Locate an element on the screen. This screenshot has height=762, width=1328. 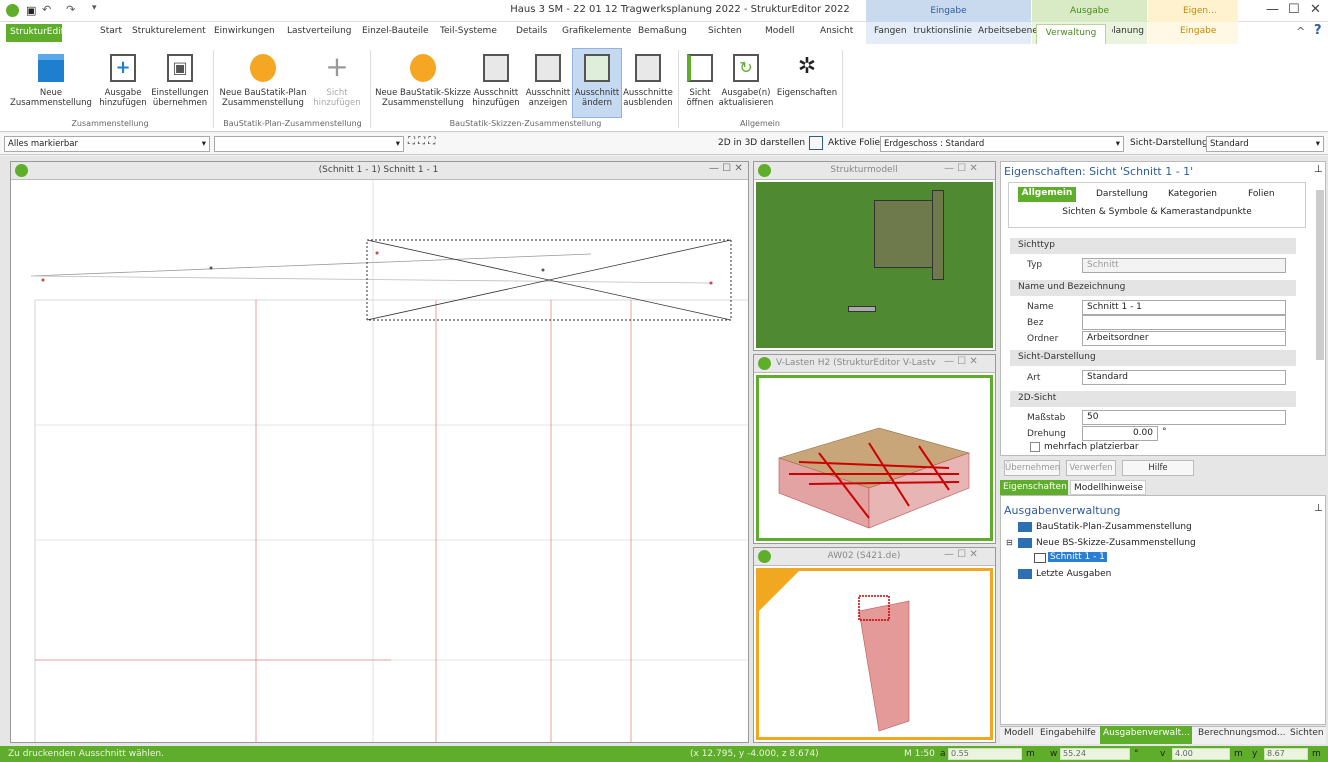
tab-eigenschaften: Eigenschaften is located at coordinates (1034, 487).